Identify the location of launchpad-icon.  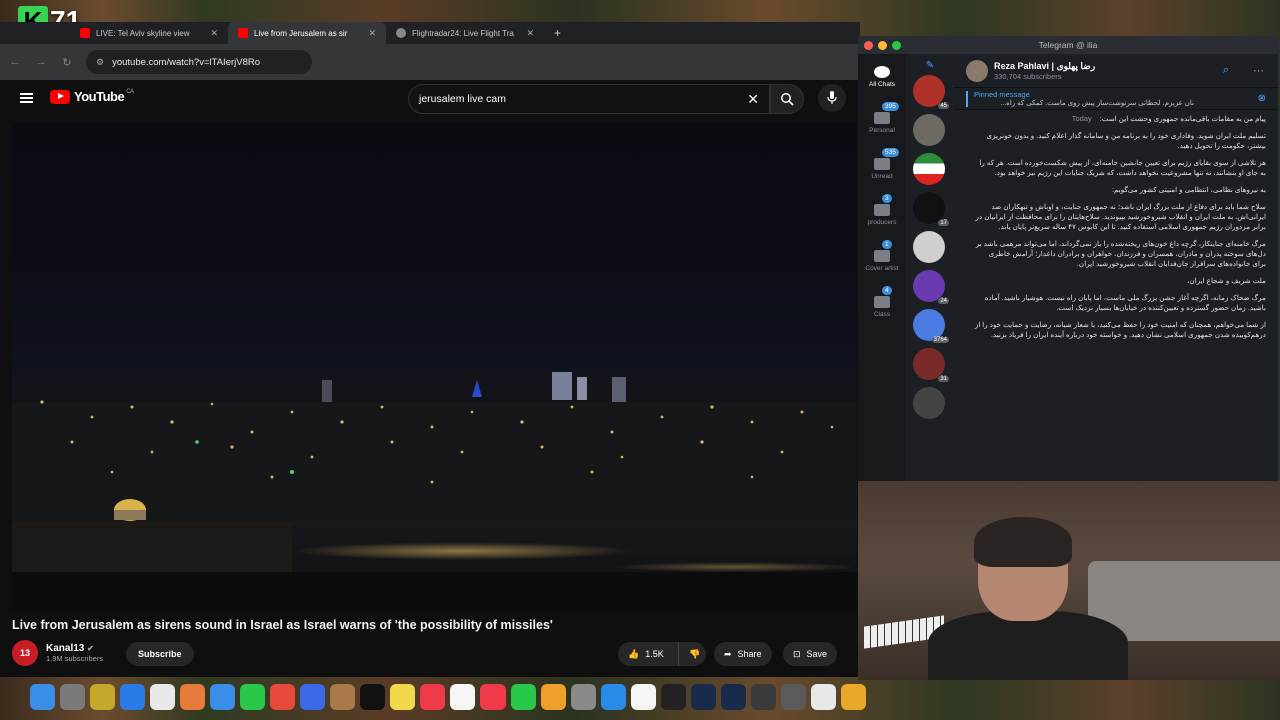
(73, 697).